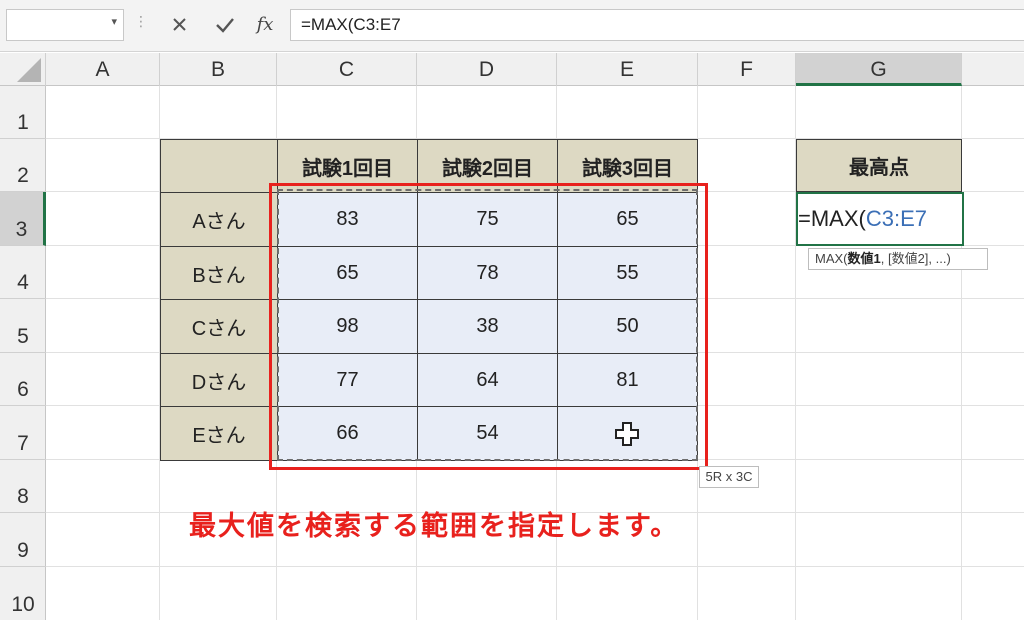  What do you see at coordinates (879, 165) in the screenshot?
I see `cell-g2: 最高点` at bounding box center [879, 165].